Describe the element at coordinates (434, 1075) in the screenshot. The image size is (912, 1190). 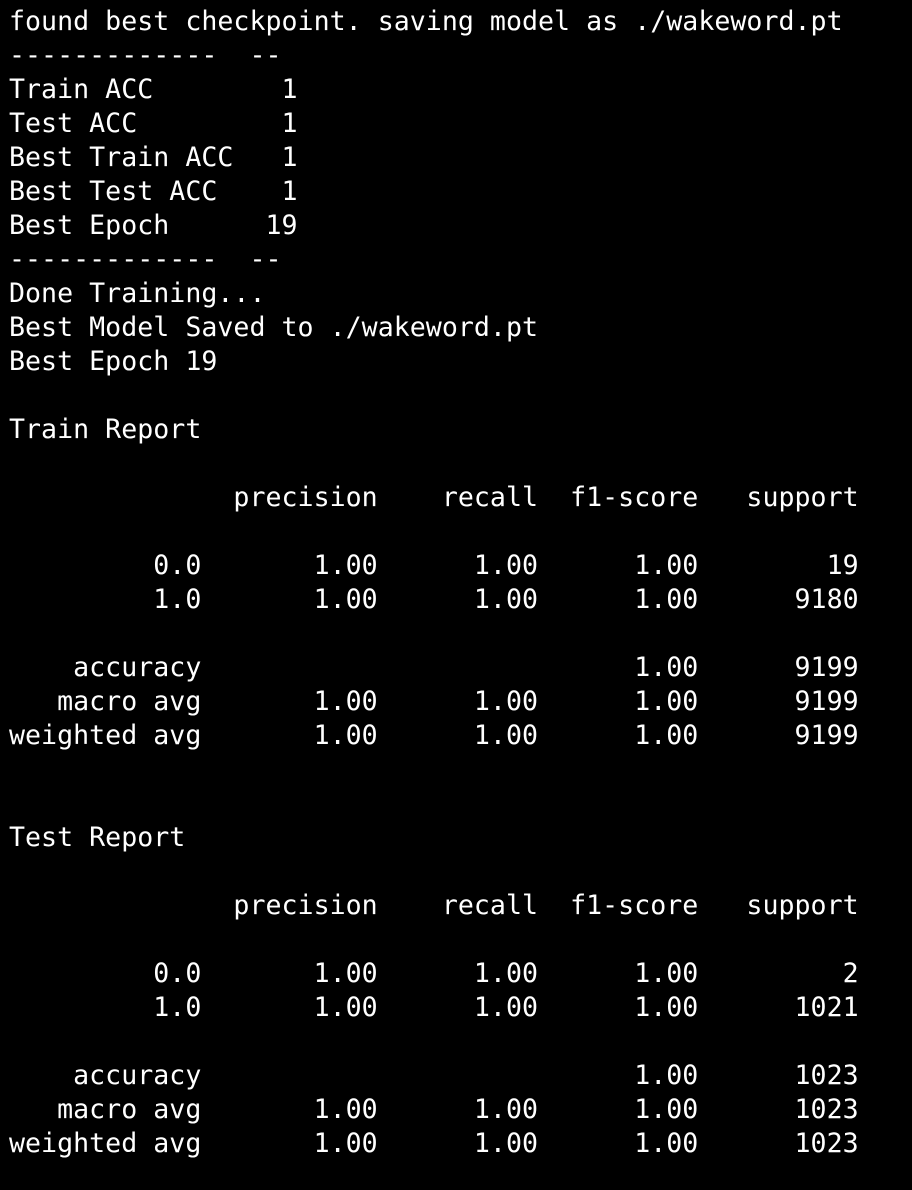
I see `test-report-row-accuracy: accuracy 1.00 1023` at that location.